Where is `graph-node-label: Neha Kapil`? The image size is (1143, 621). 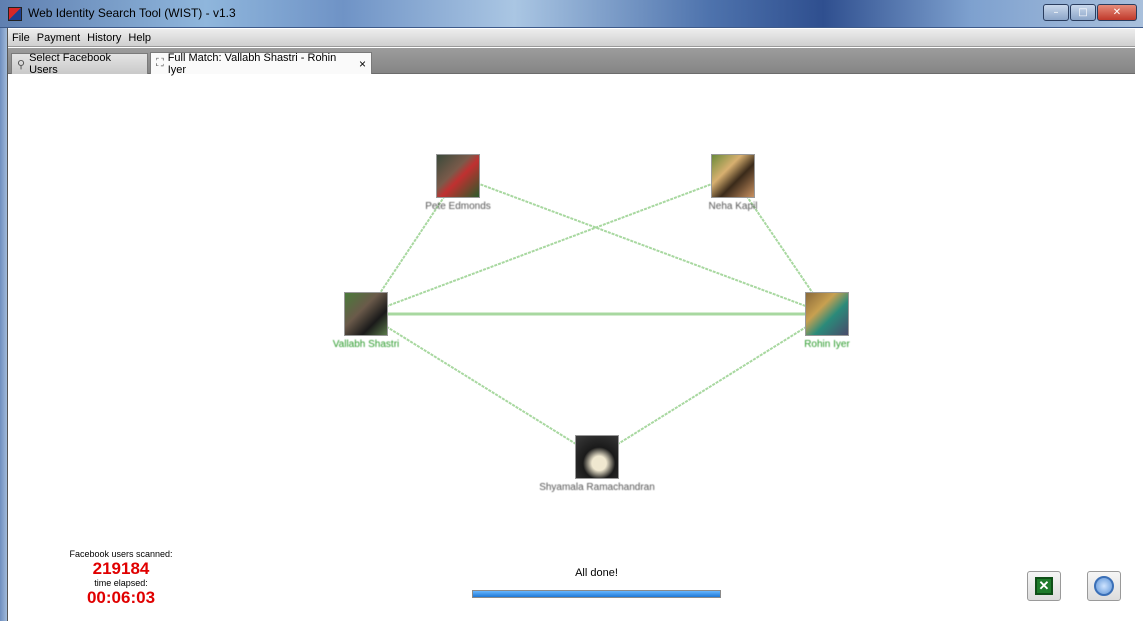 graph-node-label: Neha Kapil is located at coordinates (733, 206).